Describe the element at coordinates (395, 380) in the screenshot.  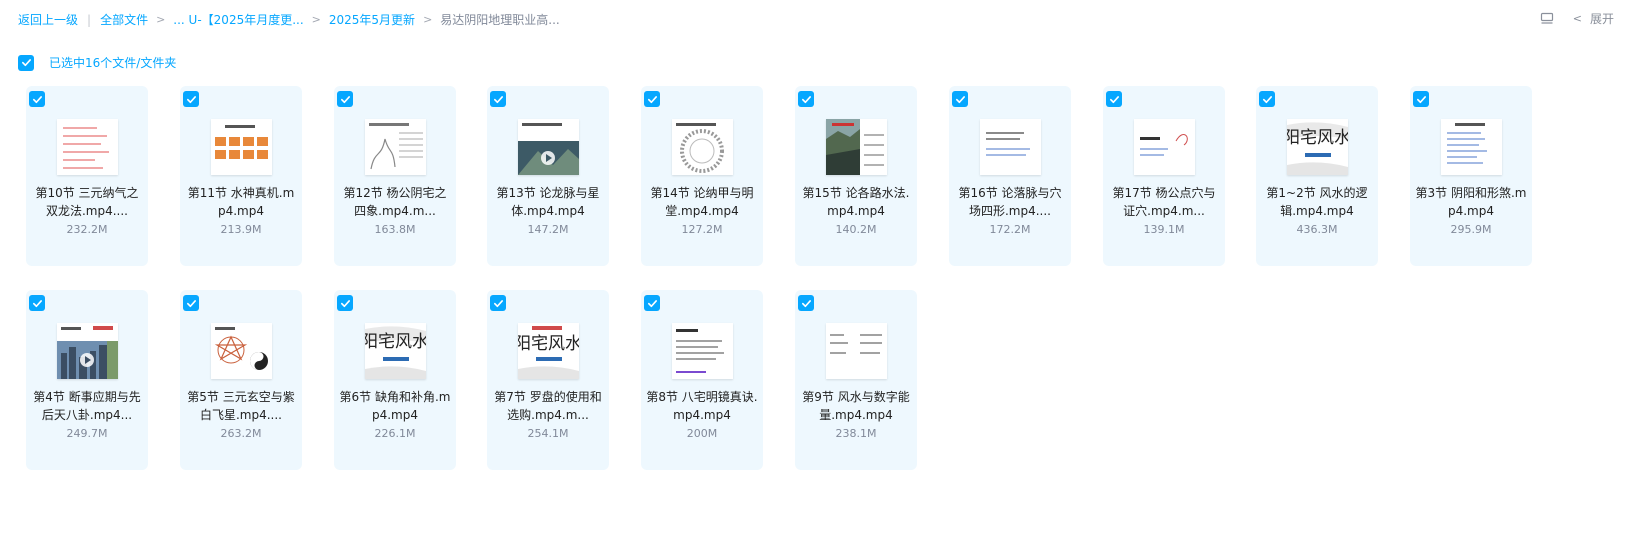
I see `file-card: 阳宅风水 第6节 缺角和补角.mp4.mp4 226.1M` at that location.